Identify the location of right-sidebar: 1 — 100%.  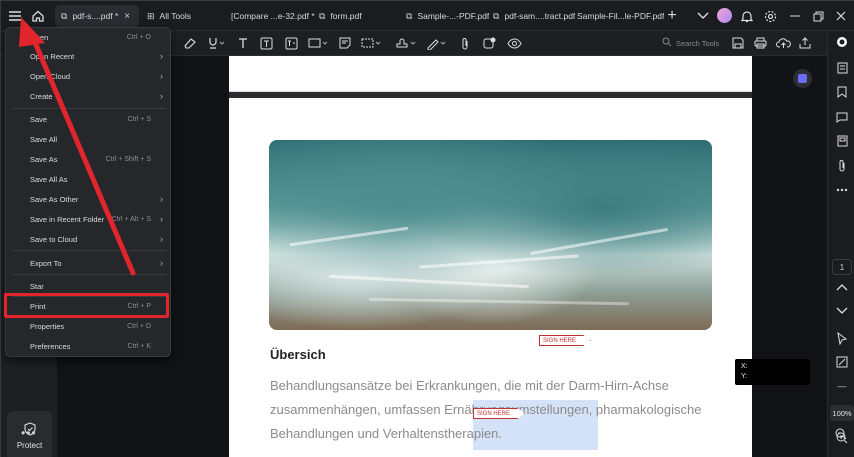
(840, 244).